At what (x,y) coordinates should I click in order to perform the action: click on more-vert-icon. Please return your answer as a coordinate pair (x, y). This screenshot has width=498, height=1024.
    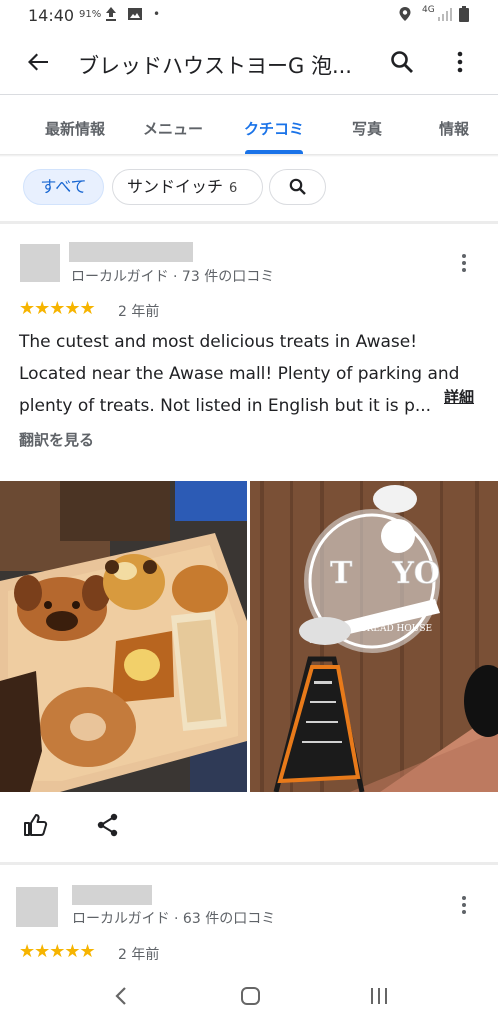
    Looking at the image, I should click on (460, 62).